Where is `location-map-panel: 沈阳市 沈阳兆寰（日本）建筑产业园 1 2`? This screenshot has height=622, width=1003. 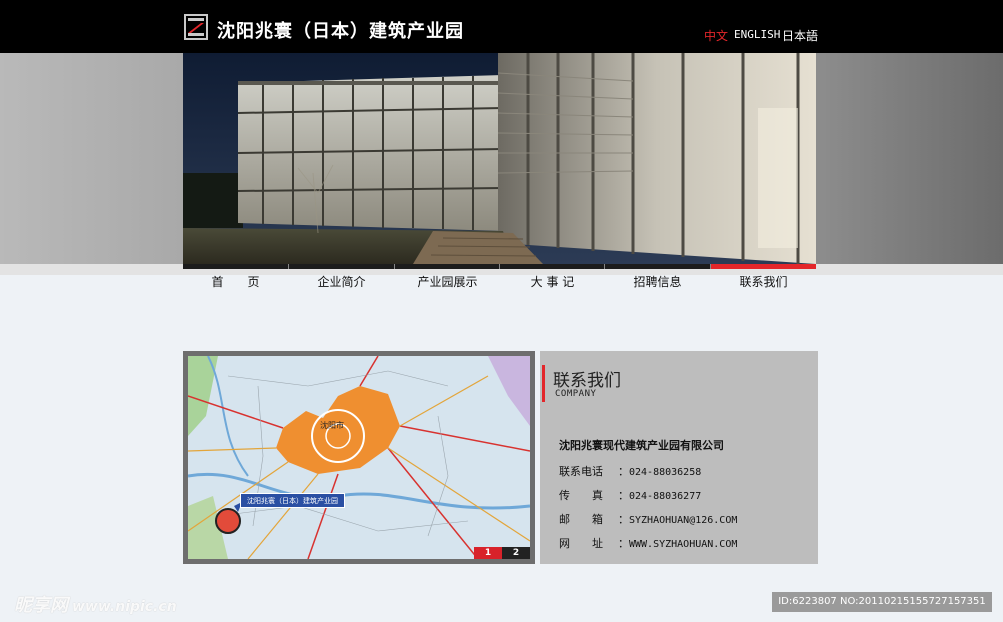 location-map-panel: 沈阳市 沈阳兆寰（日本）建筑产业园 1 2 is located at coordinates (359, 457).